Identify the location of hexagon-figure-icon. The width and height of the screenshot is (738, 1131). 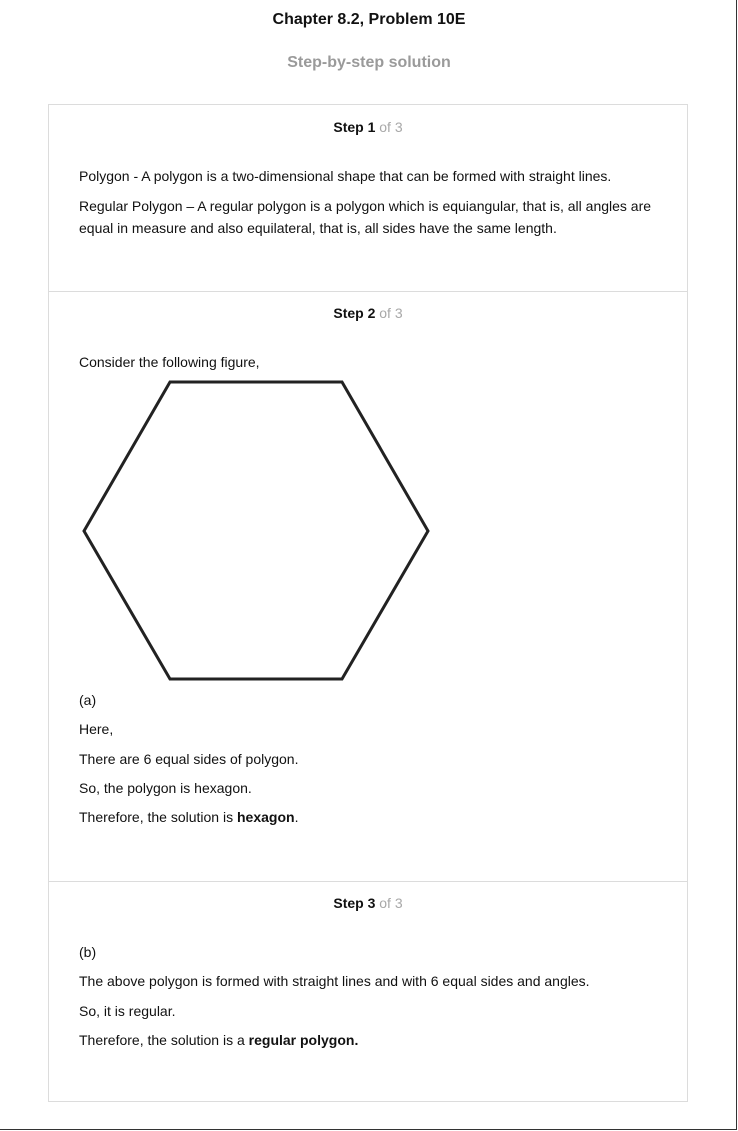
(256, 530).